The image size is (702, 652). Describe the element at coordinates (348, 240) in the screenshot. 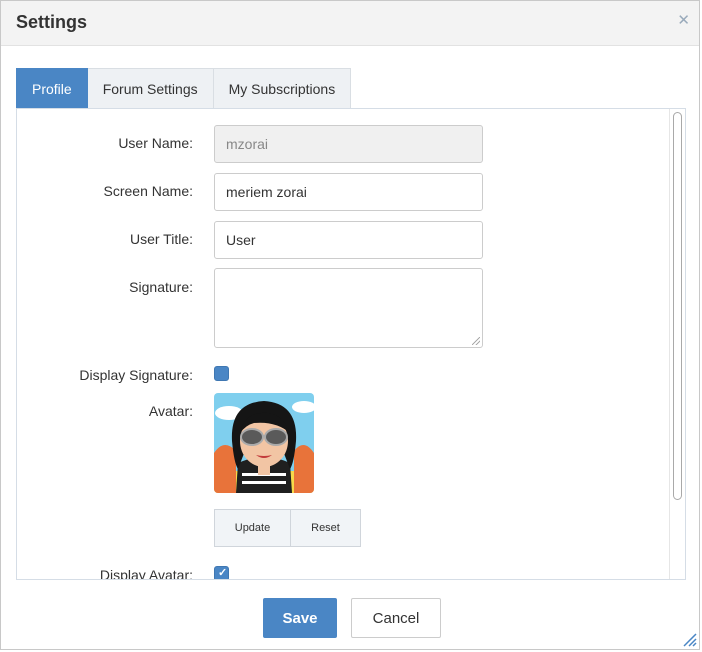

I see `user-title-field: User` at that location.